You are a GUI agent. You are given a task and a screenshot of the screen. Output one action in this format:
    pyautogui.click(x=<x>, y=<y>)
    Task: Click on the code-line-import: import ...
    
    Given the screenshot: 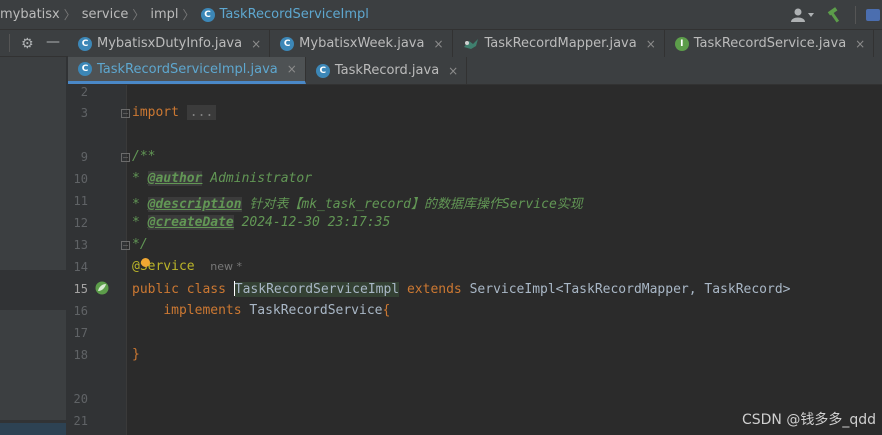 What is the action you would take?
    pyautogui.click(x=174, y=112)
    